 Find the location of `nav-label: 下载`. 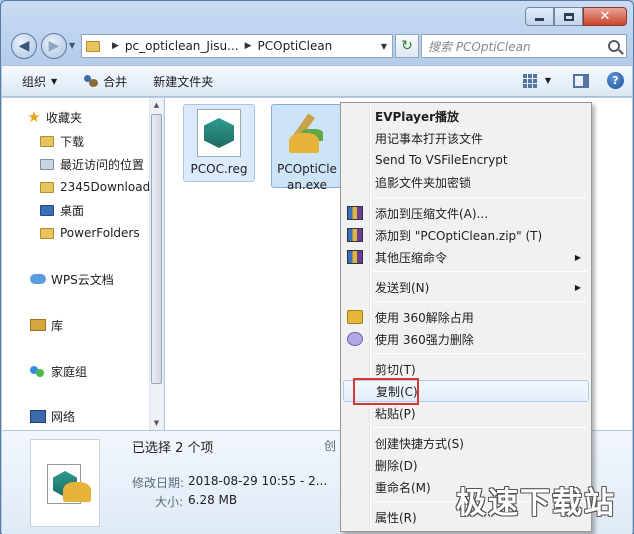

nav-label: 下载 is located at coordinates (72, 141).